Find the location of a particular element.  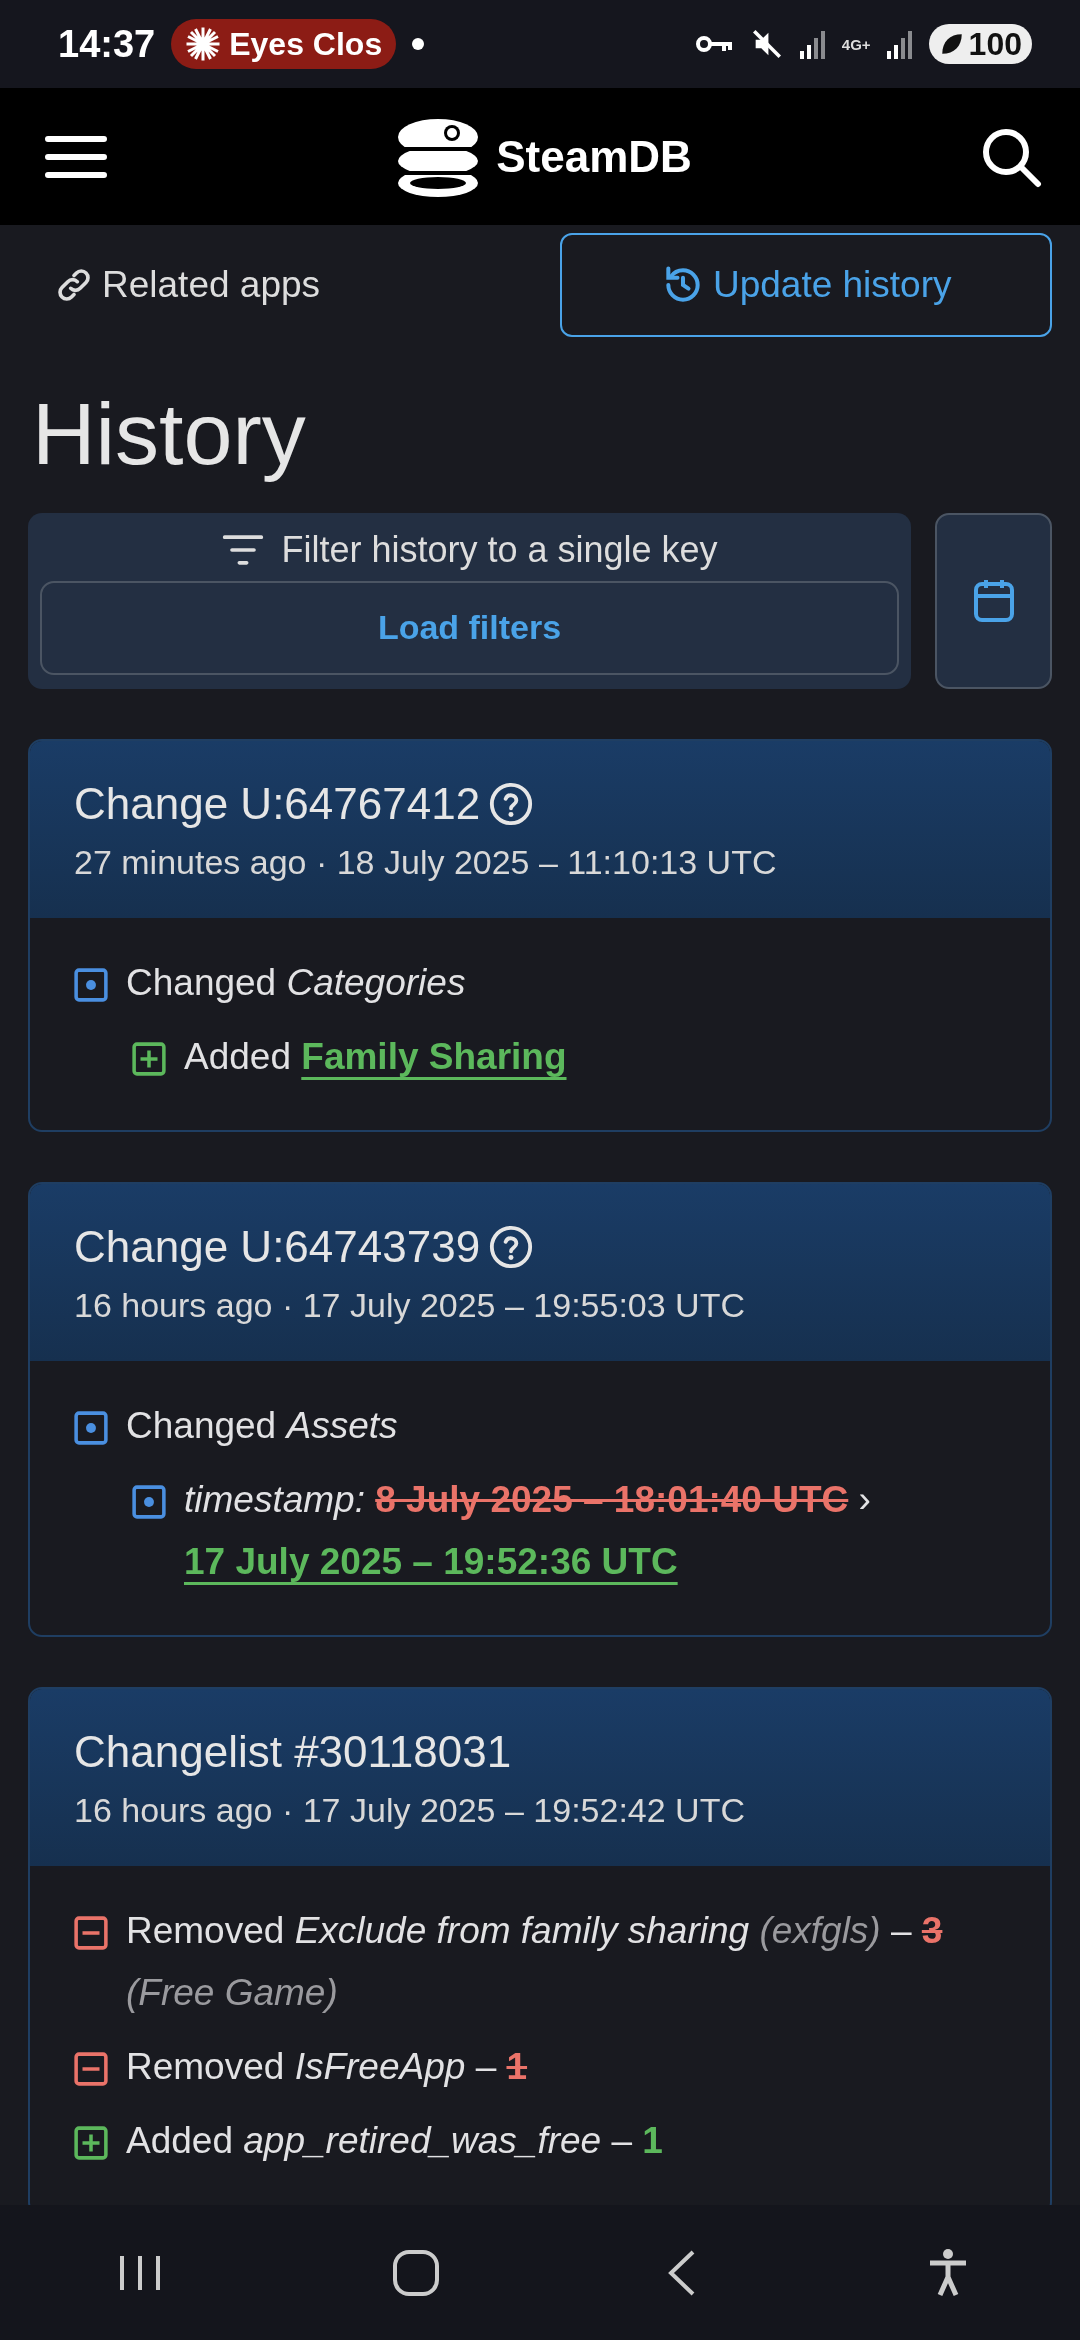

brand-name: SteamDB is located at coordinates (594, 156).